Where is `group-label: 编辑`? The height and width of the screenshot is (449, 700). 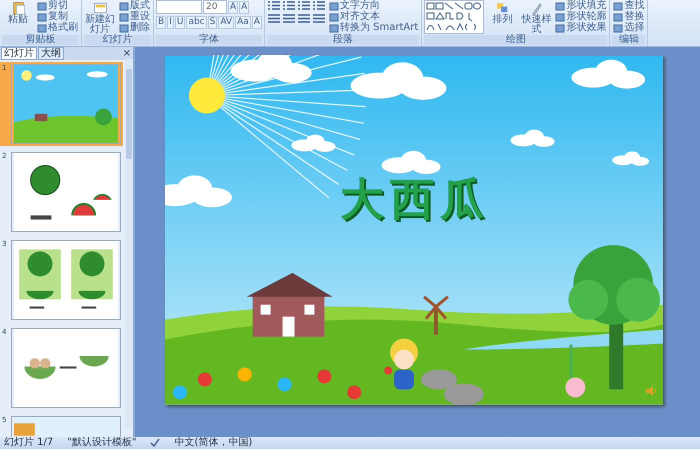
group-label: 编辑 is located at coordinates (629, 40).